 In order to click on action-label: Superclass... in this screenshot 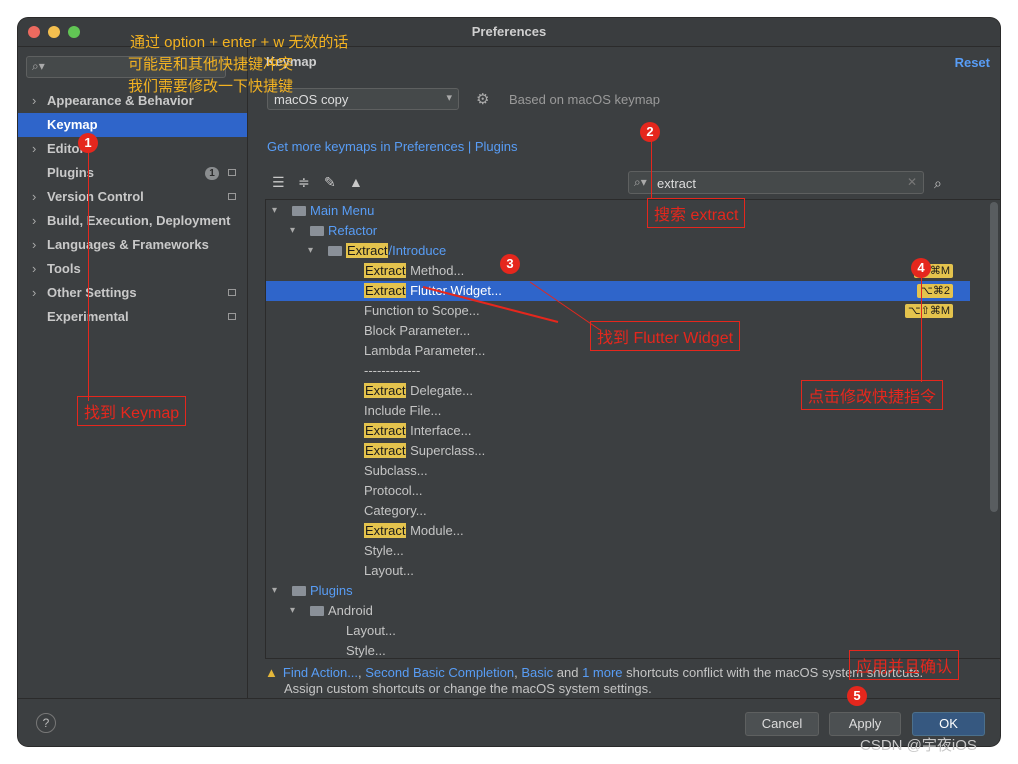, I will do `click(446, 450)`.